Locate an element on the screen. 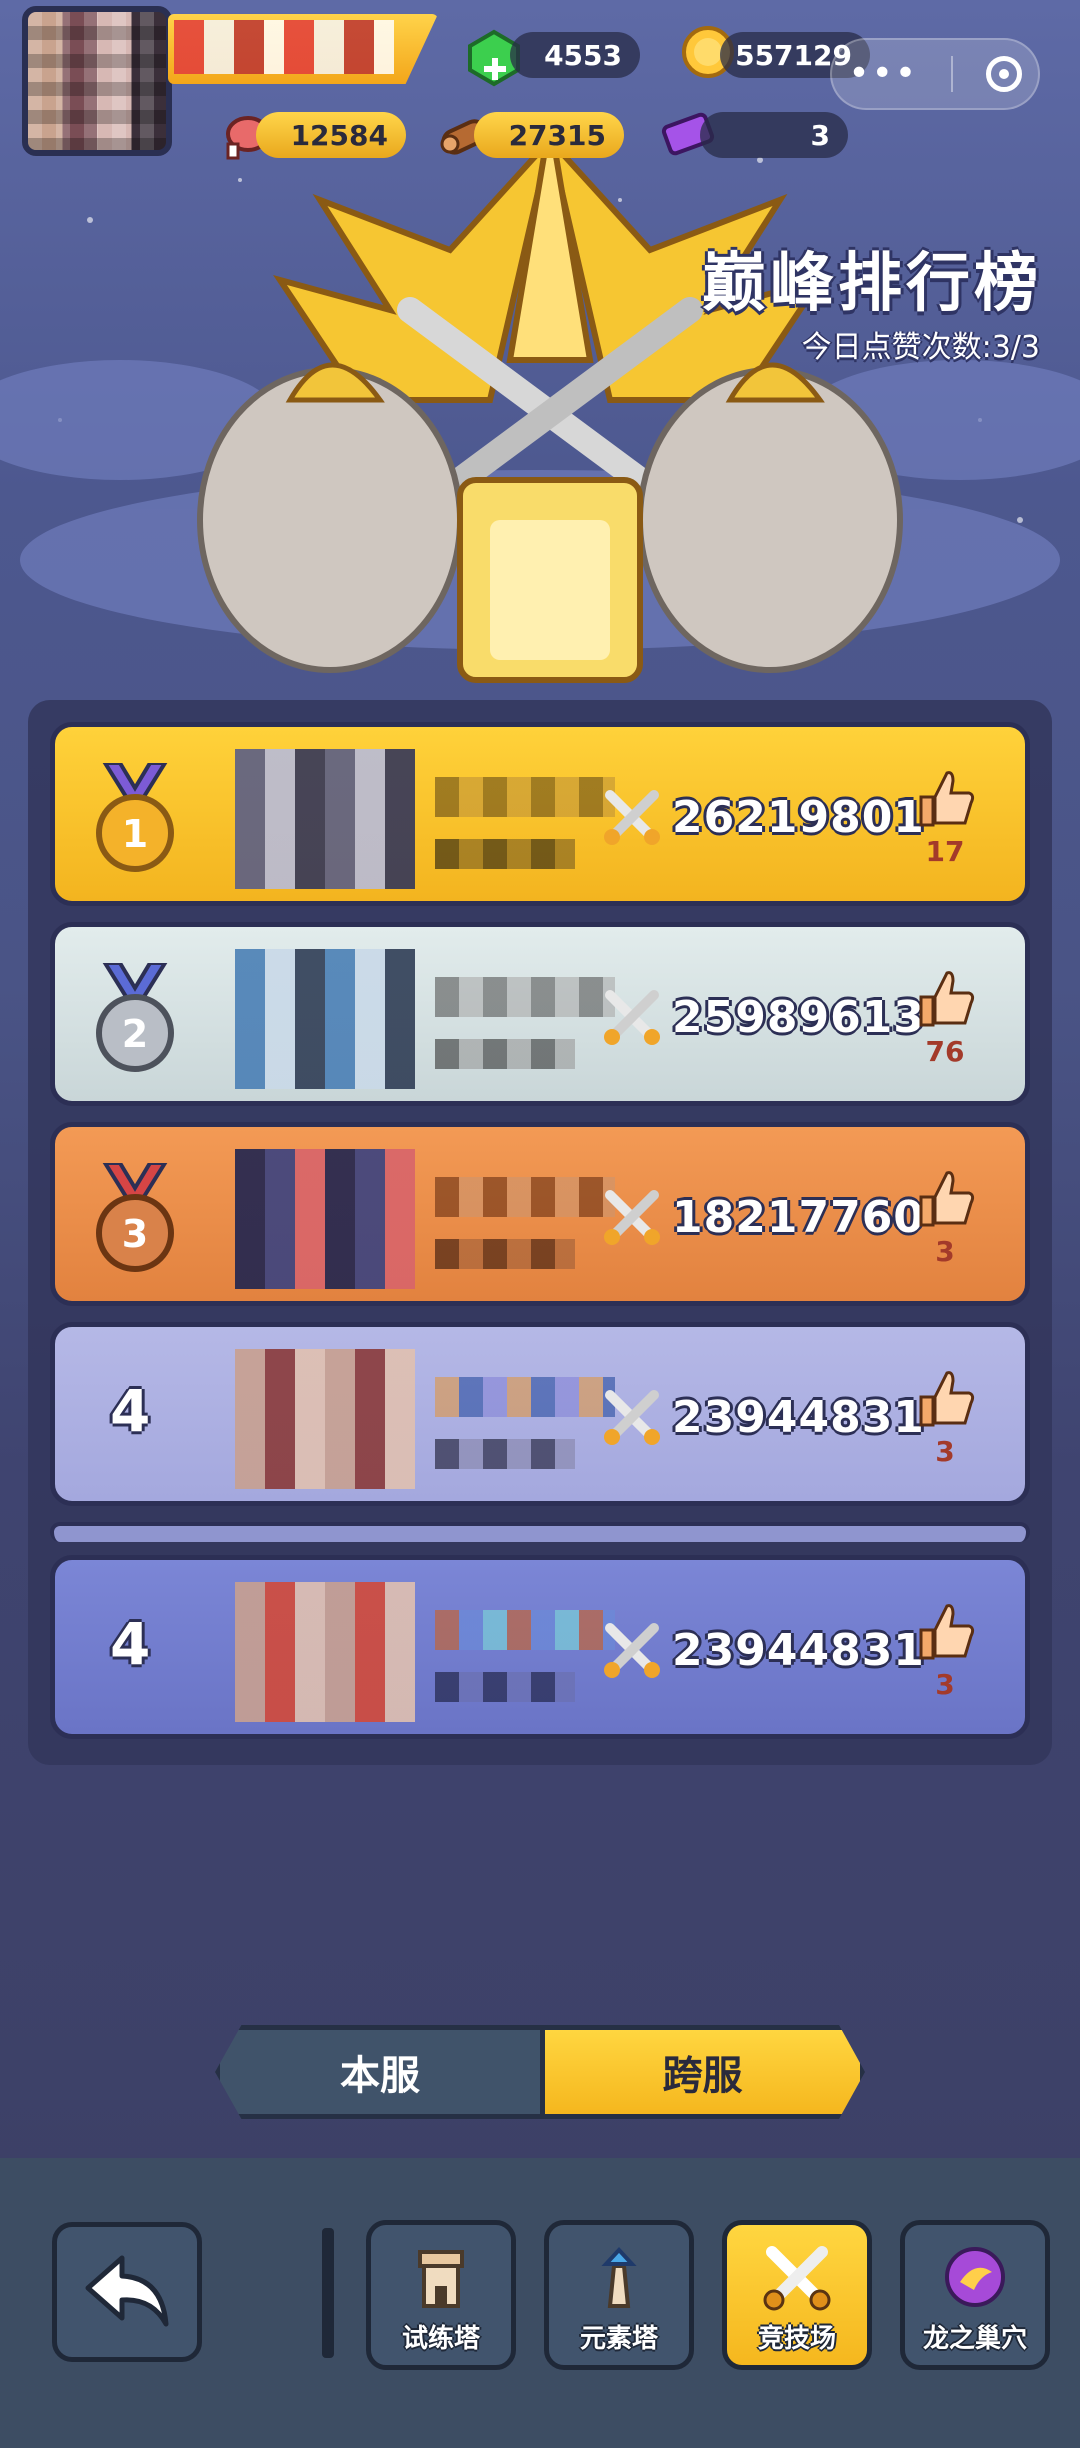  meat-value: 12584 is located at coordinates (339, 135).